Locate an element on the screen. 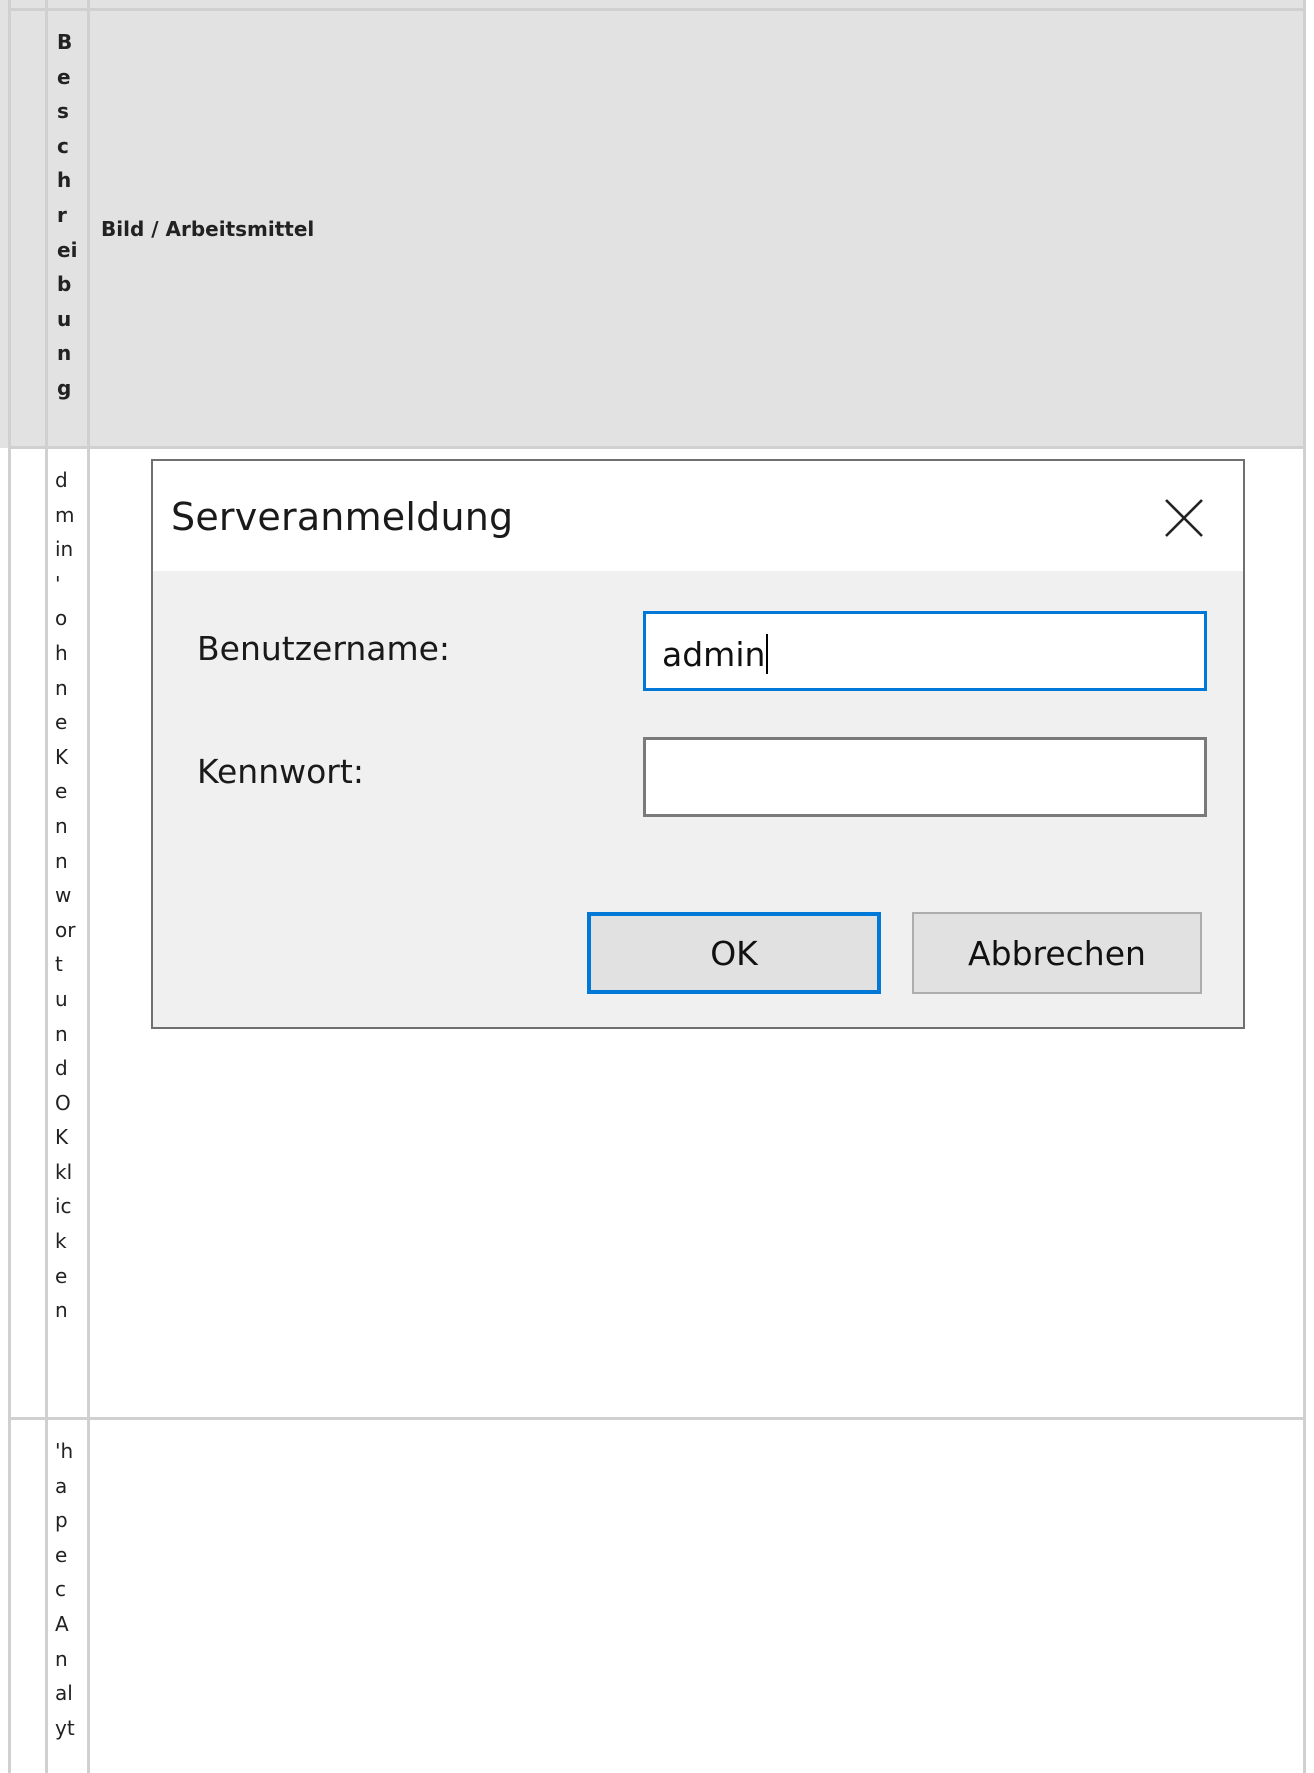 Image resolution: width=1314 pixels, height=1773 pixels. desc-char: h is located at coordinates (61, 652).